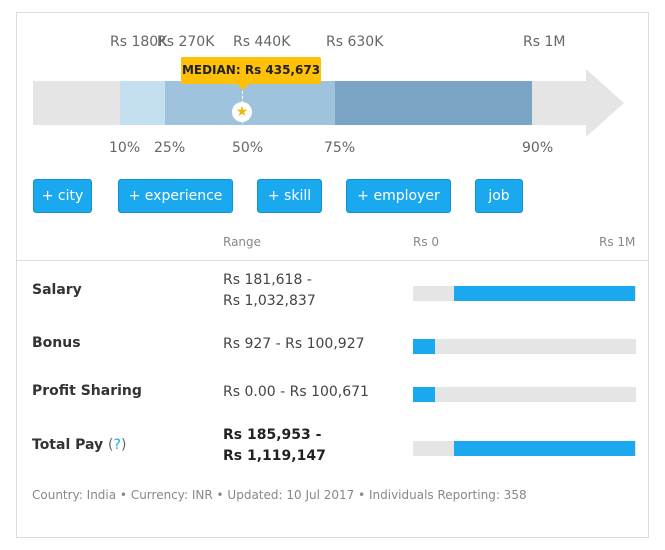 The height and width of the screenshot is (550, 665). What do you see at coordinates (170, 148) in the screenshot?
I see `percentile-label-25: 25%` at bounding box center [170, 148].